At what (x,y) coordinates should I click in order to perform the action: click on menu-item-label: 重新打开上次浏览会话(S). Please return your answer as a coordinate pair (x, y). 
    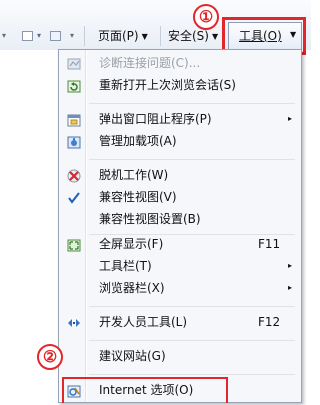
    Looking at the image, I should click on (167, 85).